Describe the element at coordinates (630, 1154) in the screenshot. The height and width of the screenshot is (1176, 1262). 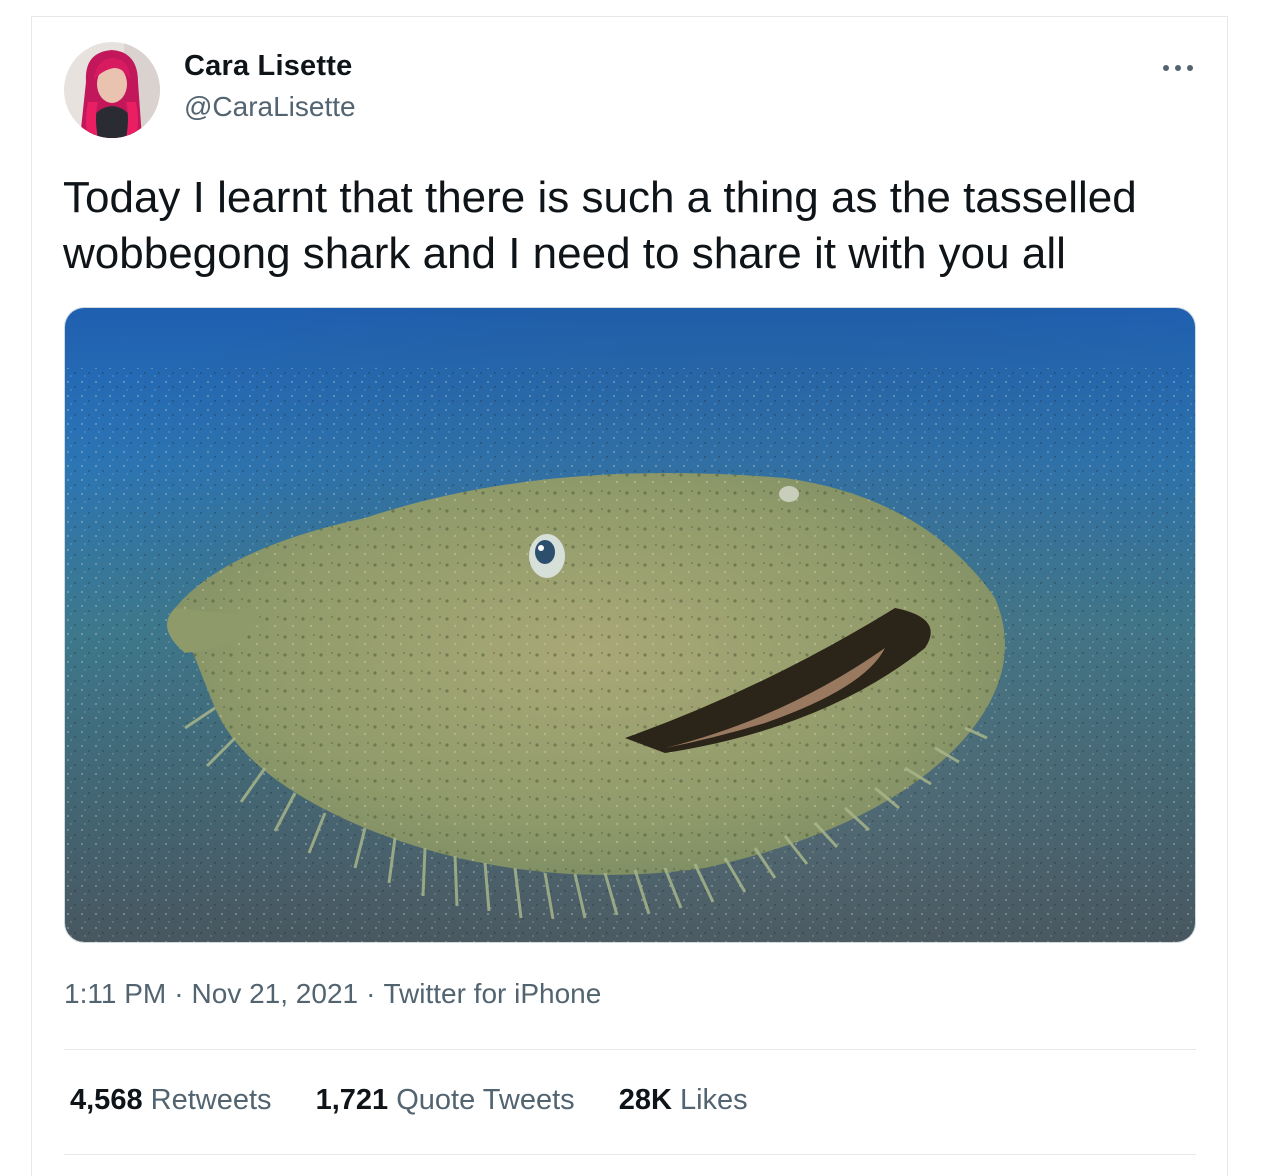
I see `stats-divider-bottom` at that location.